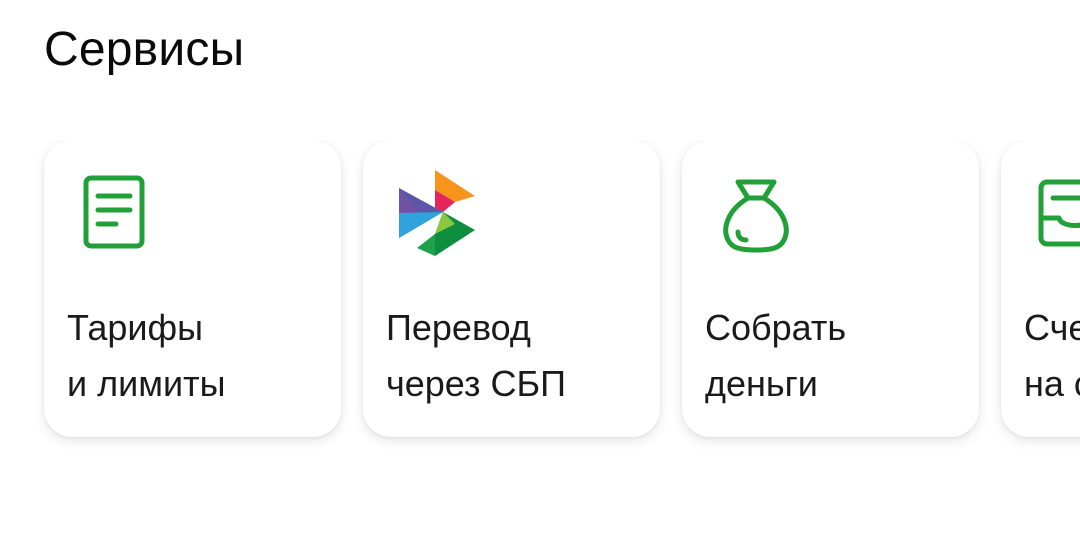 The image size is (1080, 549). What do you see at coordinates (1052, 356) in the screenshot?
I see `service-card-label: Сче на с` at bounding box center [1052, 356].